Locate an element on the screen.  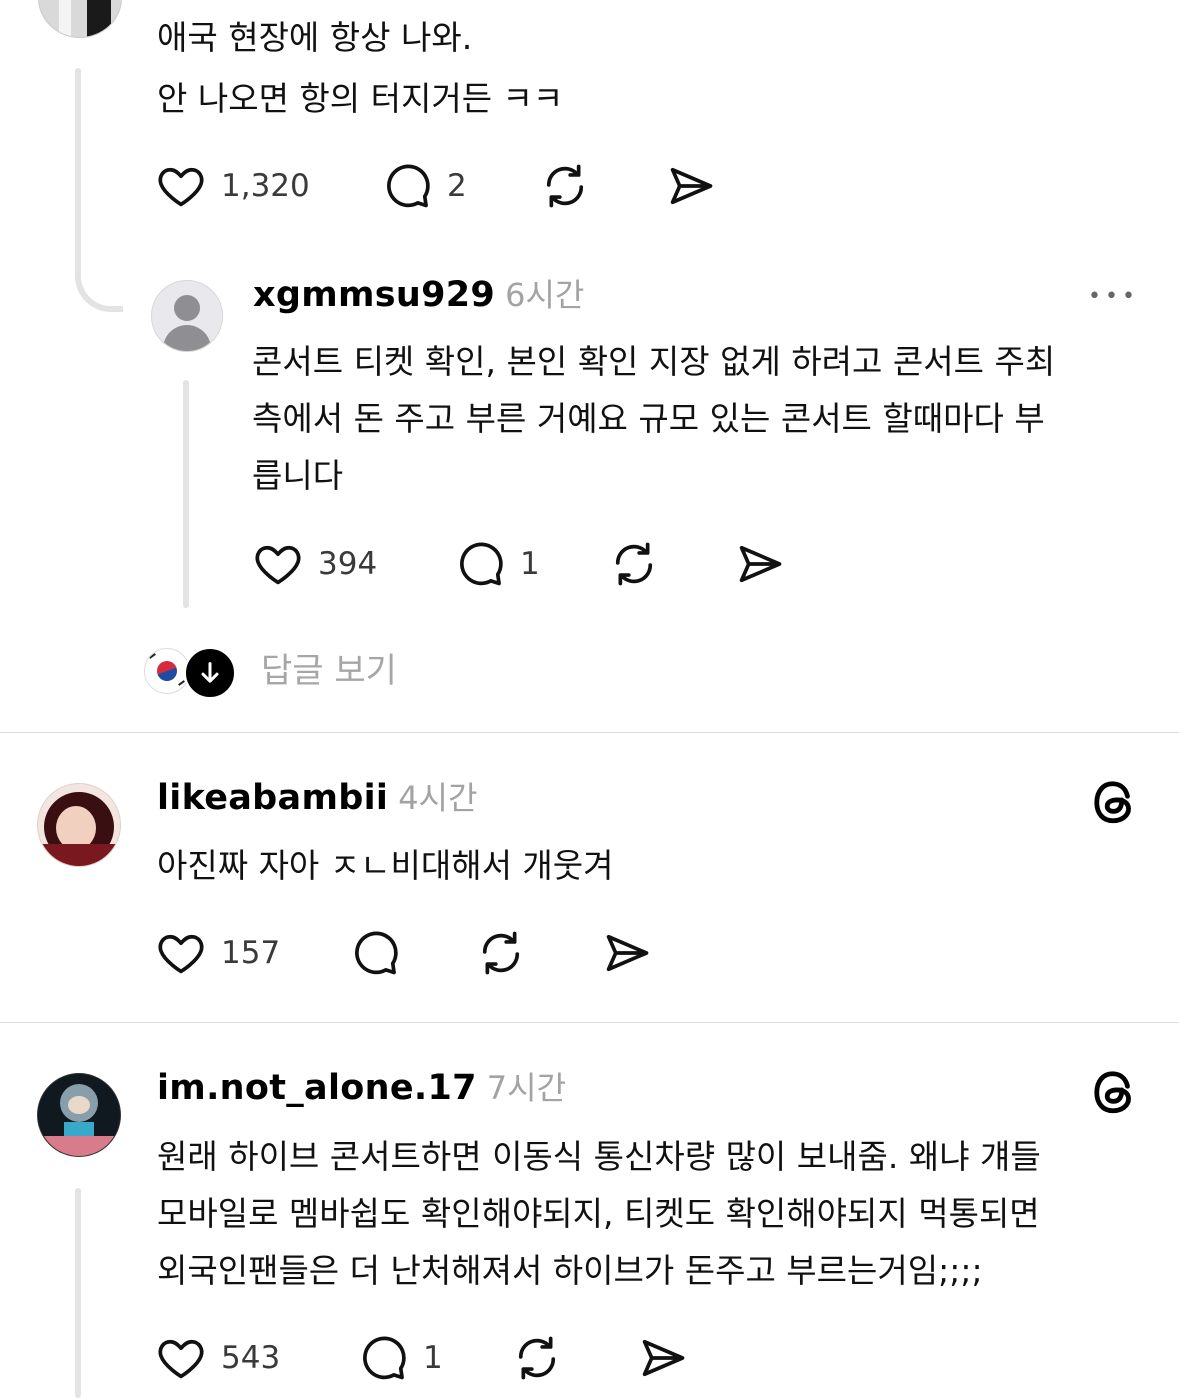
like-button: 1,320 is located at coordinates (232, 186).